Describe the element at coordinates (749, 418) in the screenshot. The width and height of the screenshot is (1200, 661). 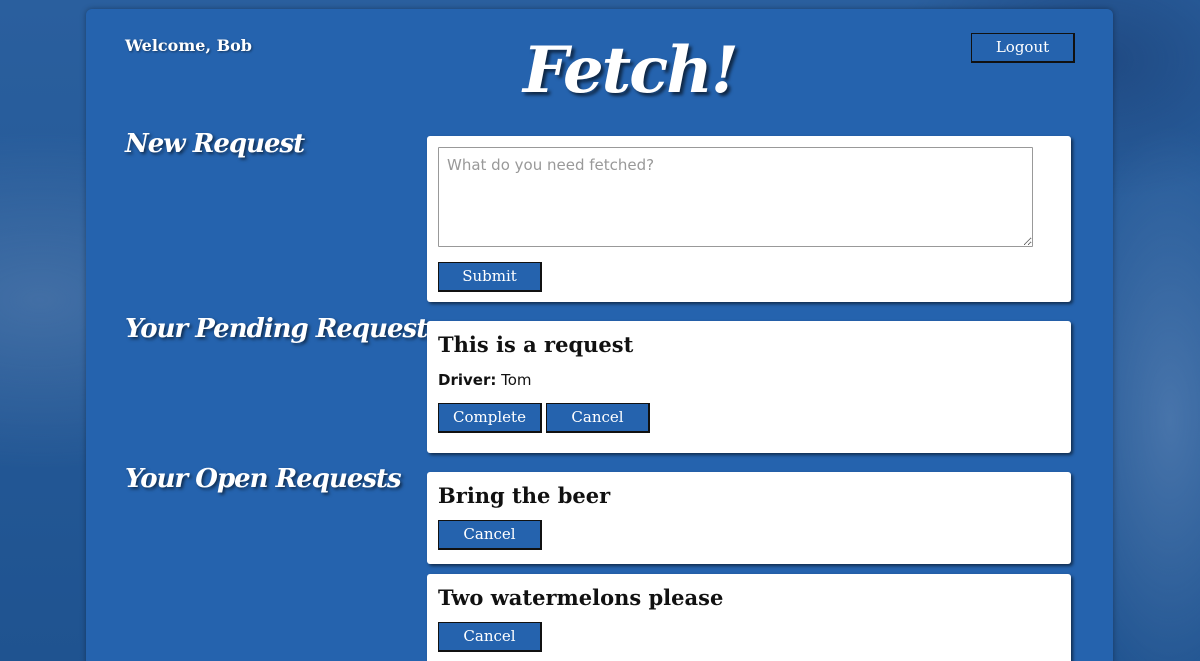
I see `pending-actions: Complete Cancel` at that location.